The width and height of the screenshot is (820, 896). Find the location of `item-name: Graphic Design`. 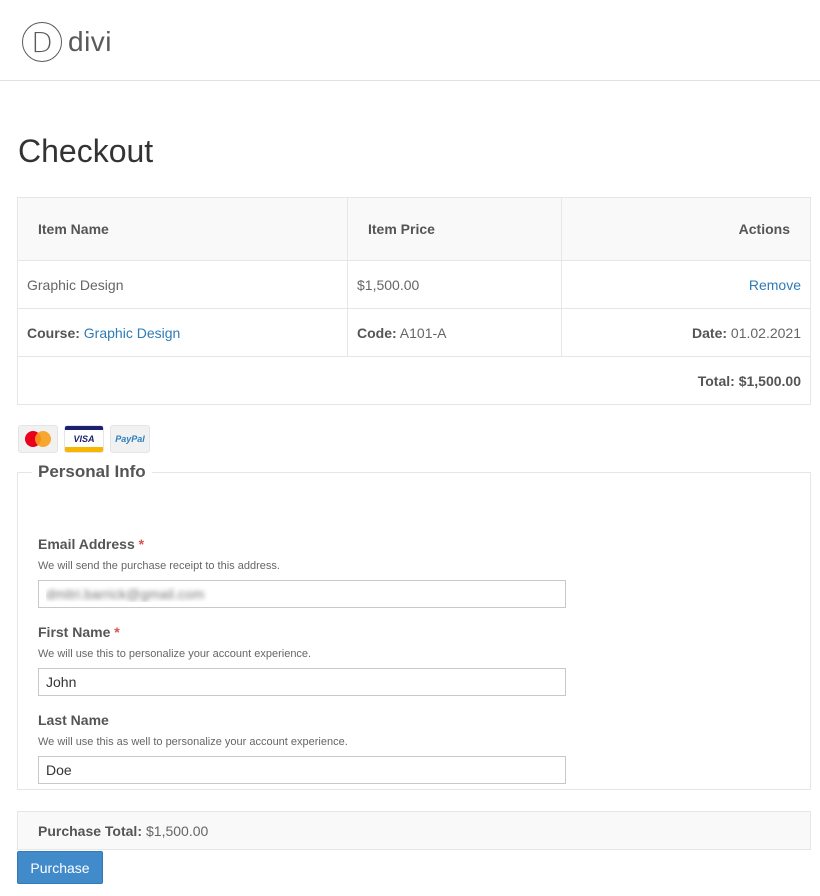

item-name: Graphic Design is located at coordinates (182, 284).